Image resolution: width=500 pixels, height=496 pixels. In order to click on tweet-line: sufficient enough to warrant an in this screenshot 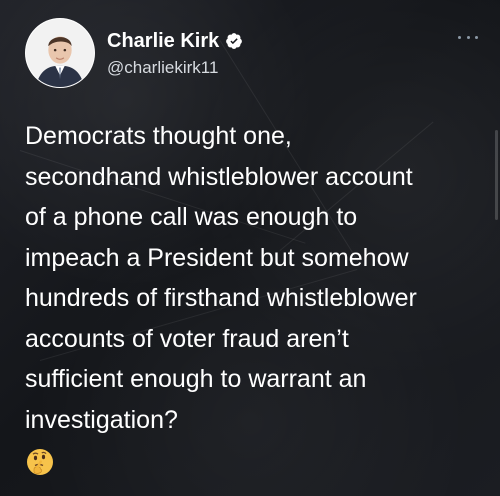, I will do `click(196, 379)`.